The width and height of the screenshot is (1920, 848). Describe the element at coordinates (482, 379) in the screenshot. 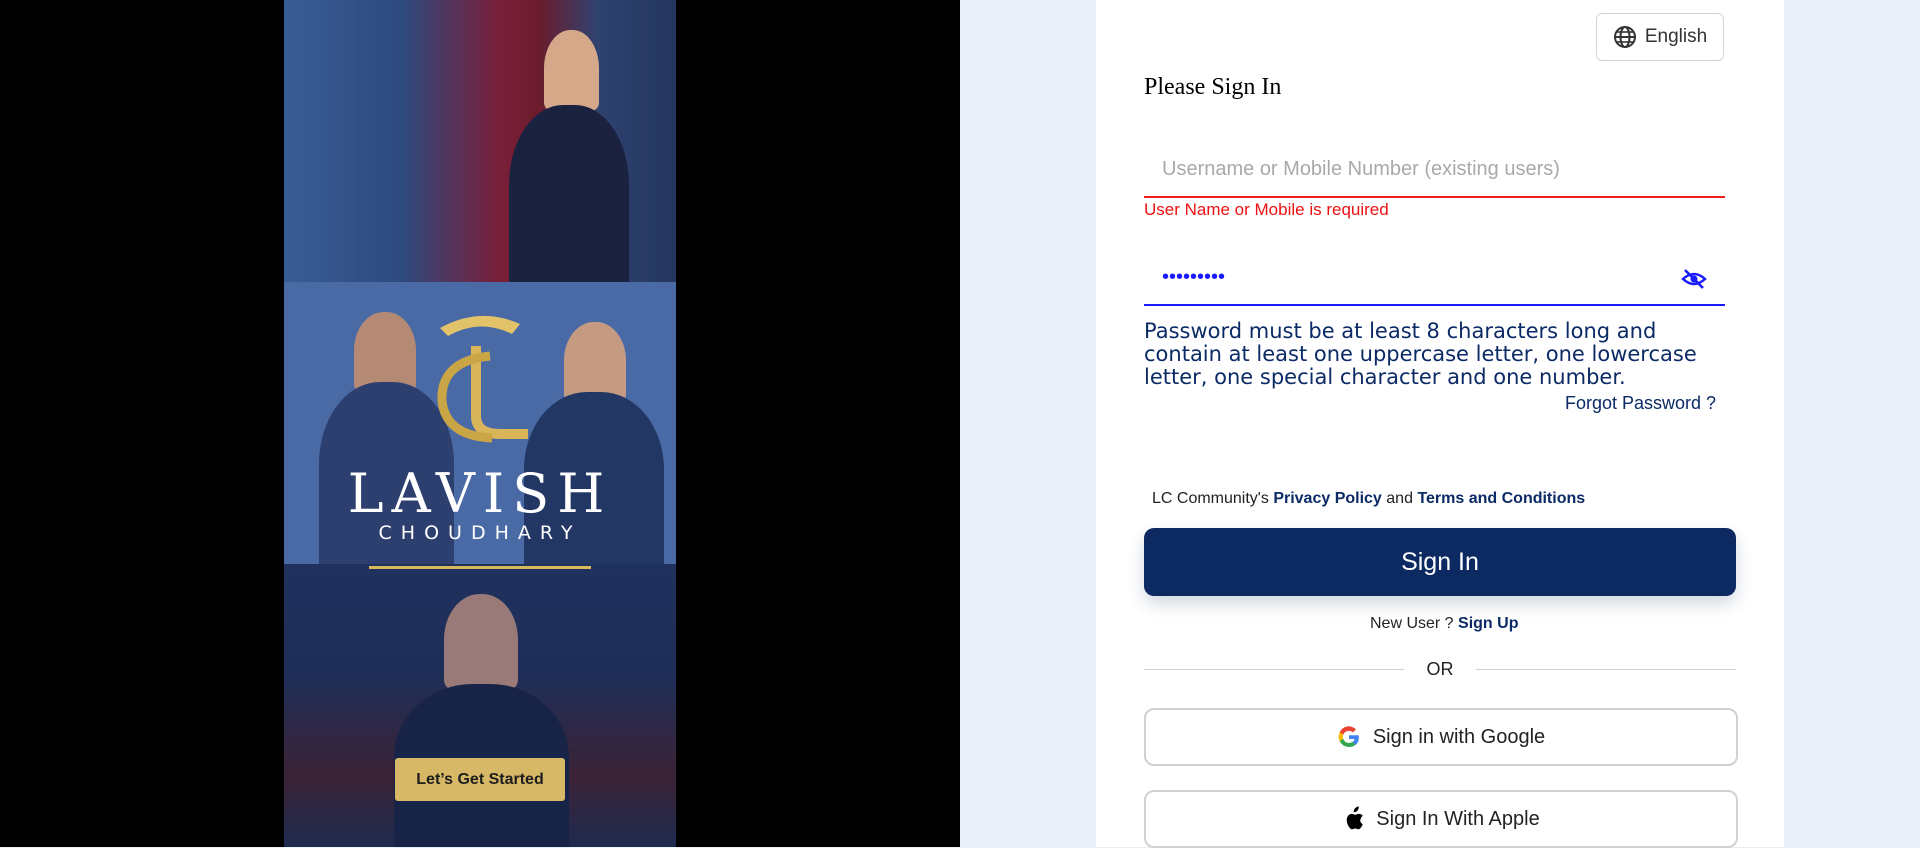

I see `lion-crest-icon` at that location.